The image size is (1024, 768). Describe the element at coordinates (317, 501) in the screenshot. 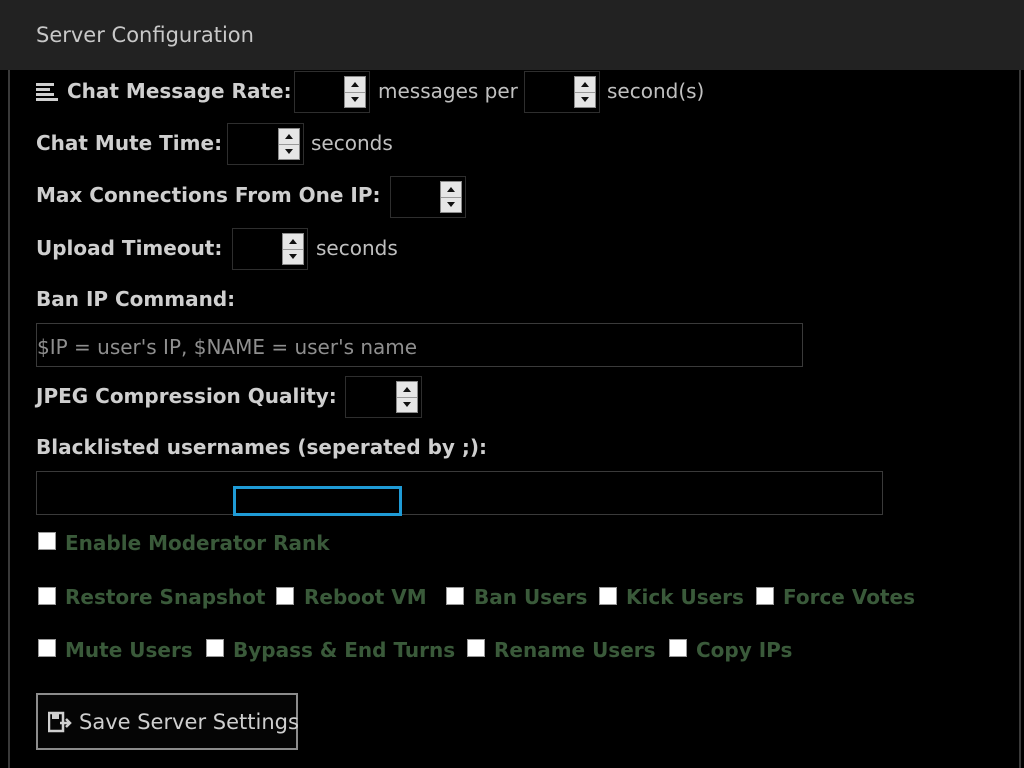

I see `focus-indicator` at that location.